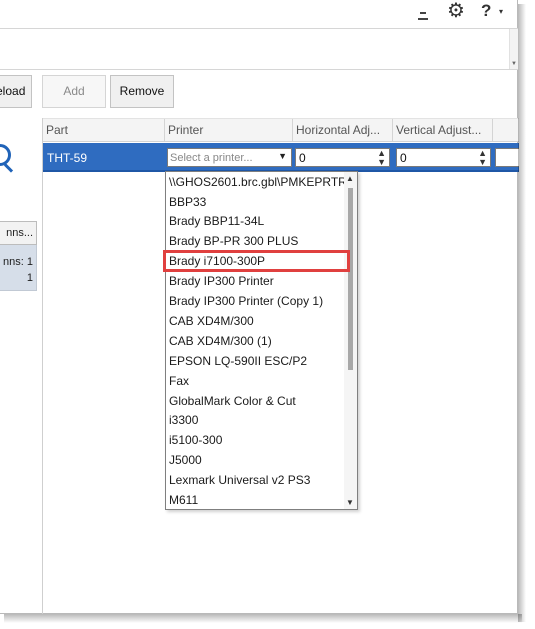 The image size is (535, 629). Describe the element at coordinates (342, 157) in the screenshot. I see `horizontal-adjust-stepper: 0 ▲ ▼` at that location.